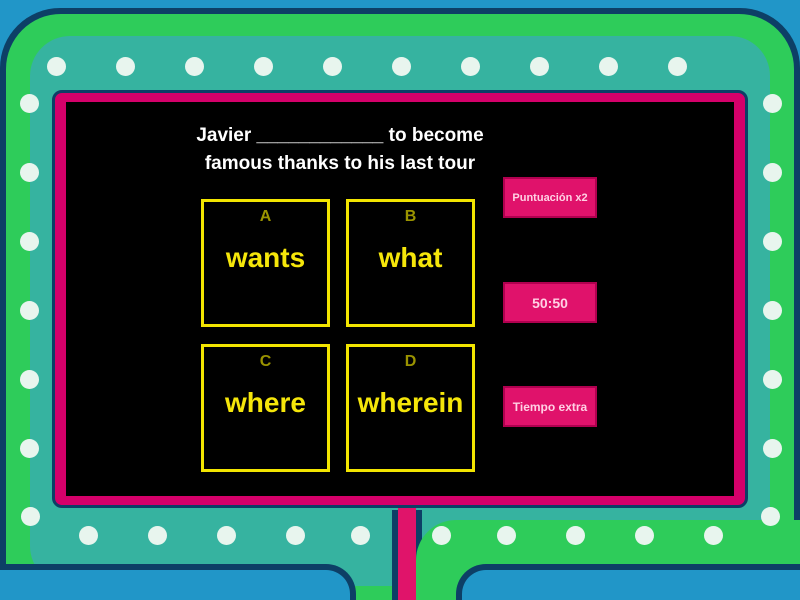 This screenshot has width=800, height=600. I want to click on question-line-2: famous thanks to his last tour, so click(340, 163).